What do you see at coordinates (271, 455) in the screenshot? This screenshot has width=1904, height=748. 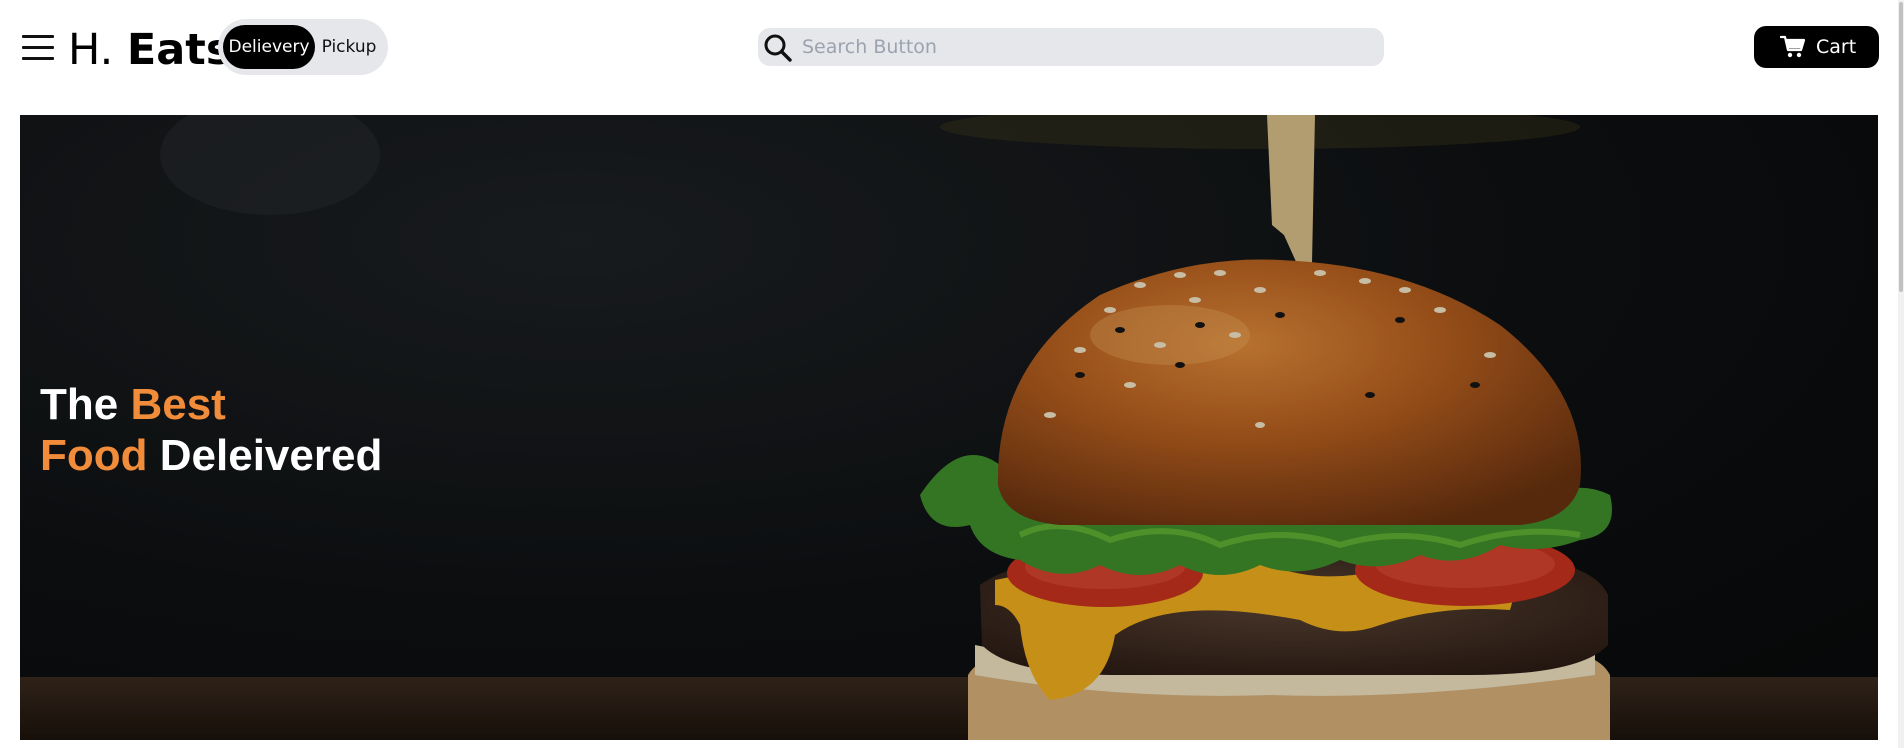 I see `headline-word-deleivered: Deleivered` at bounding box center [271, 455].